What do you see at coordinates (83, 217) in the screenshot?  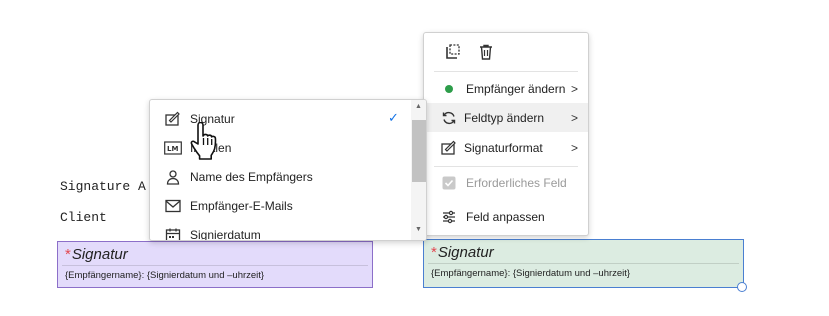 I see `document-text-client: Client` at bounding box center [83, 217].